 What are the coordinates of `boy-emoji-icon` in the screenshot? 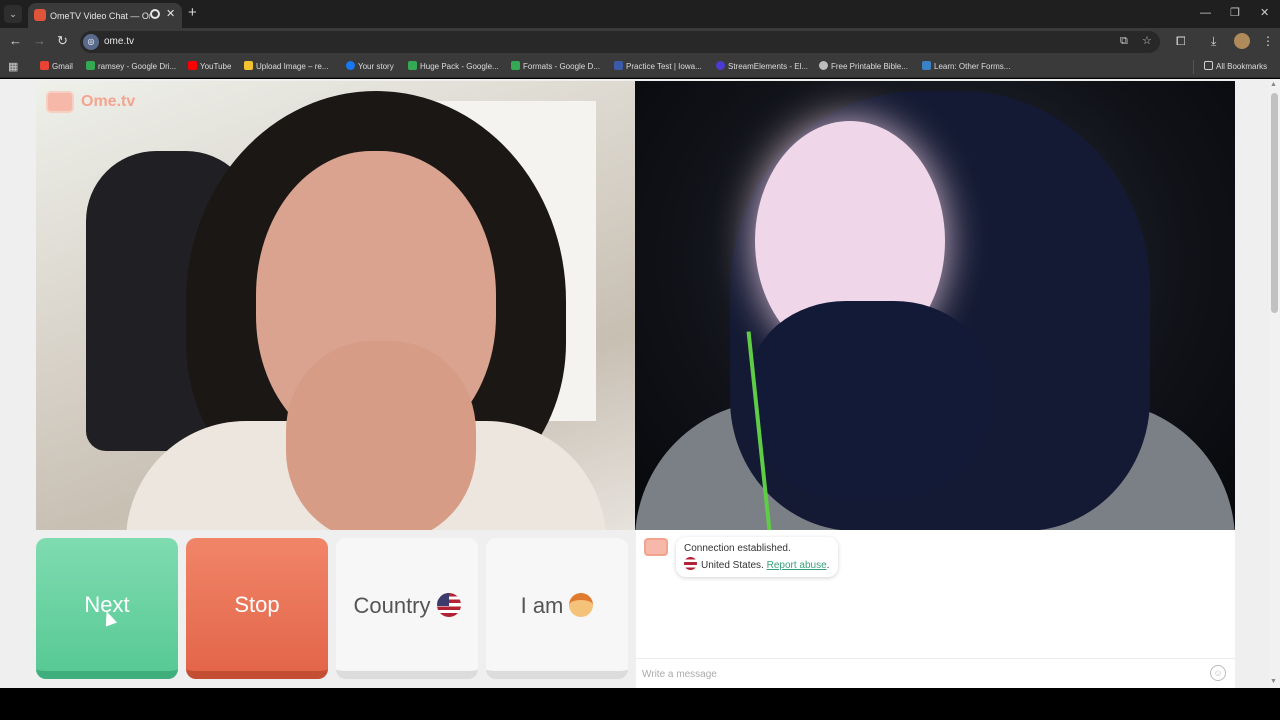 It's located at (581, 605).